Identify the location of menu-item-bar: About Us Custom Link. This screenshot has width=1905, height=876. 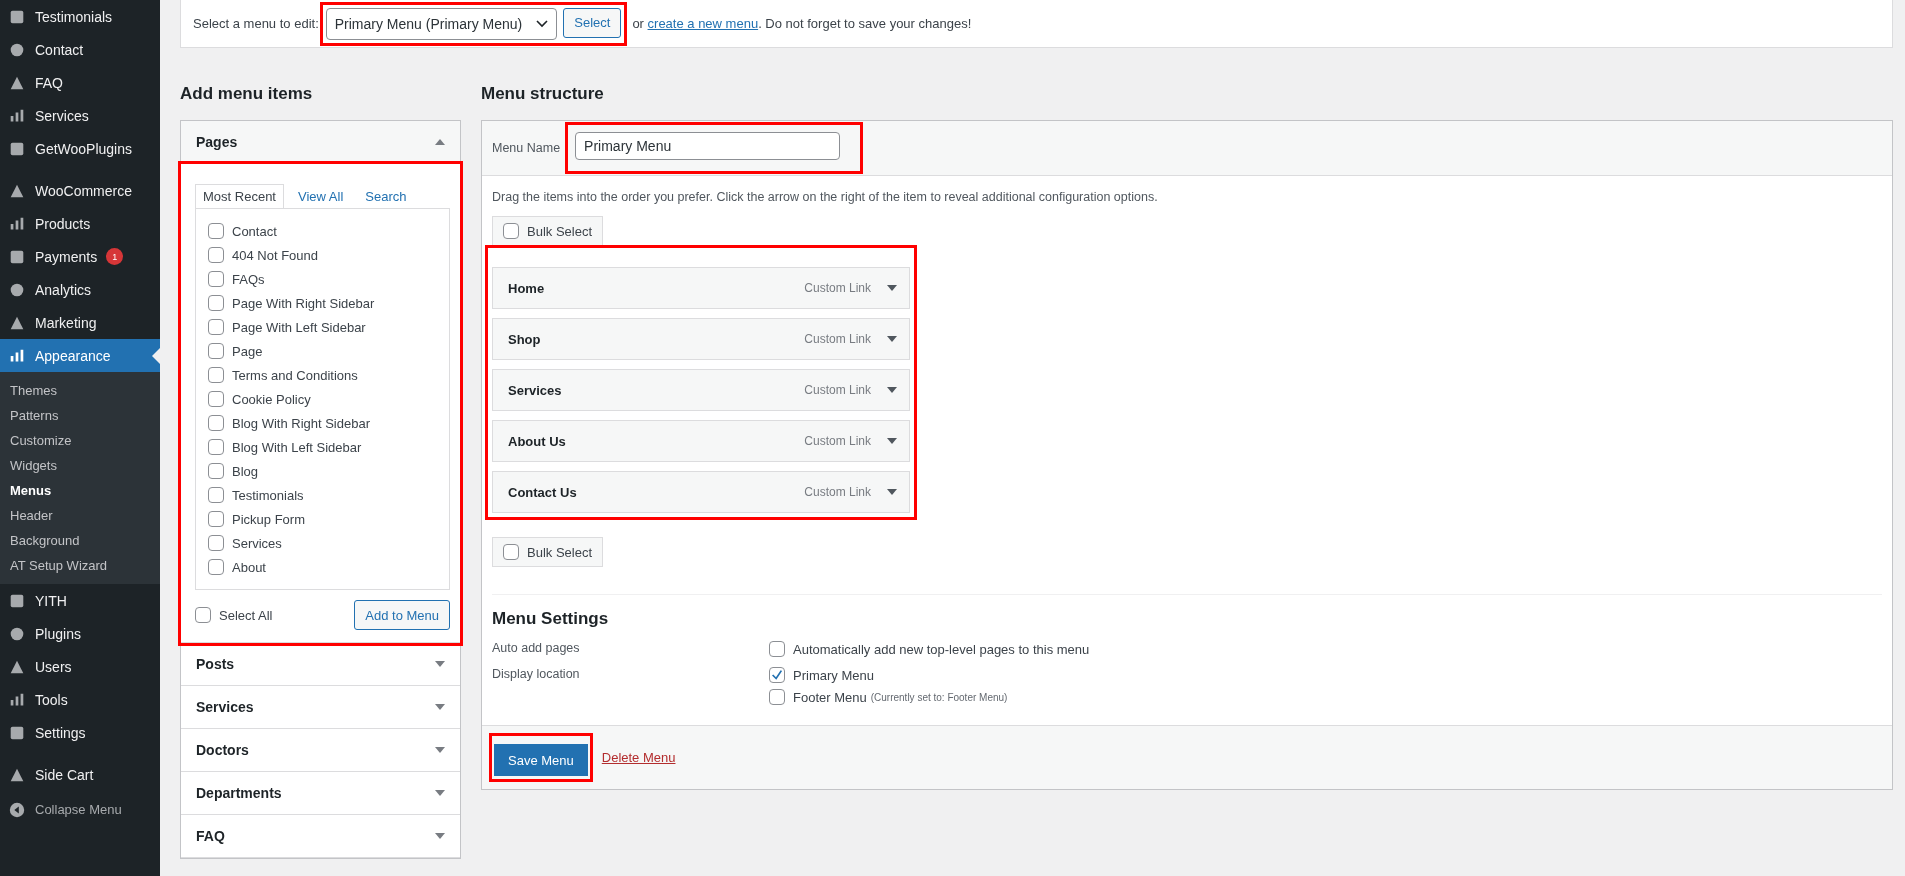
(701, 441).